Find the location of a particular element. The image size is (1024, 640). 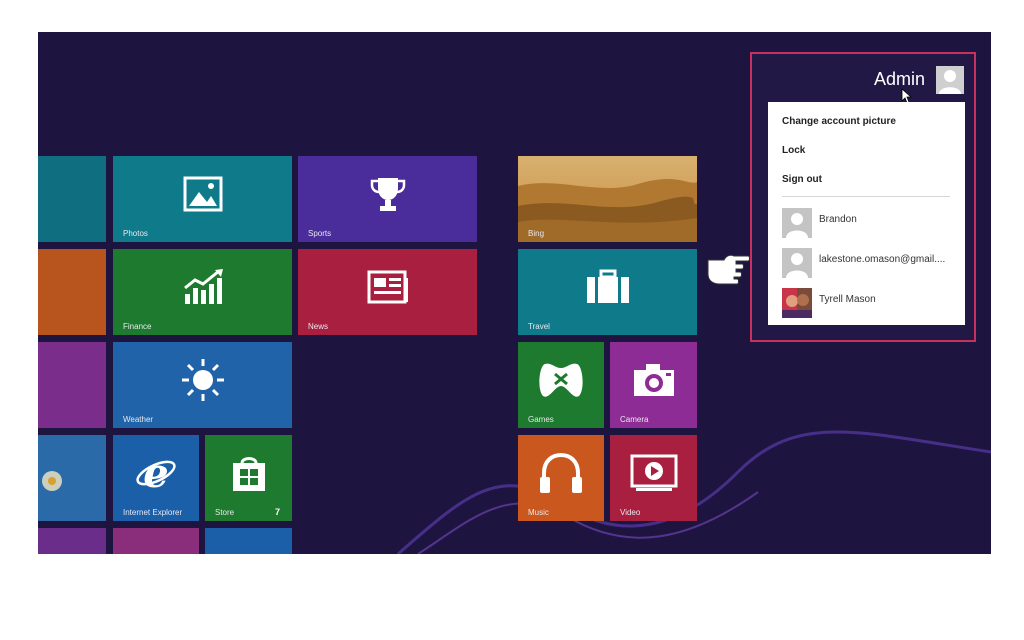

tile-partial-bottom-left is located at coordinates (72, 541).